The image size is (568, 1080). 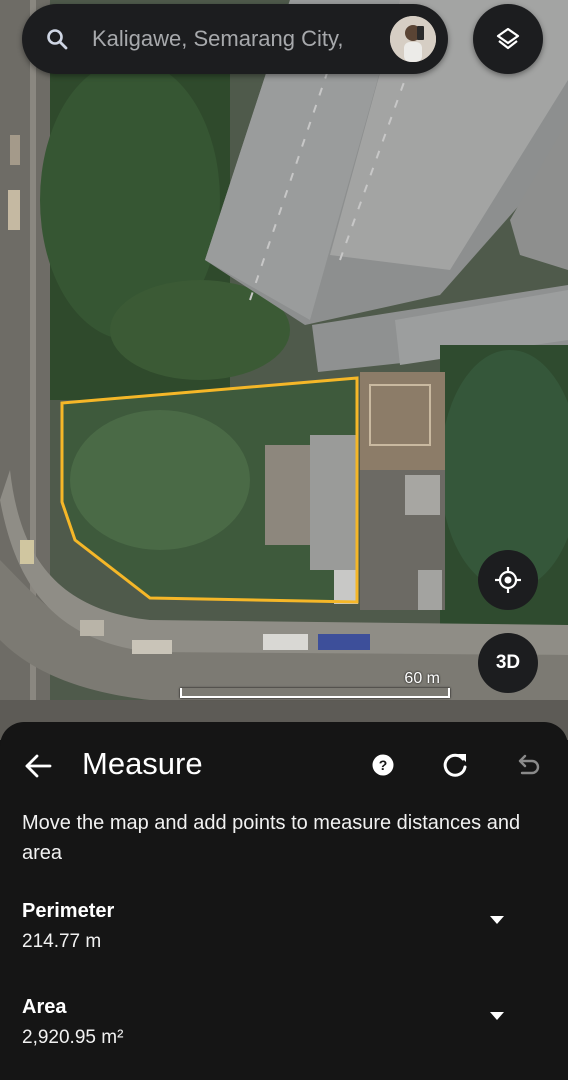 What do you see at coordinates (315, 693) in the screenshot?
I see `scale-line` at bounding box center [315, 693].